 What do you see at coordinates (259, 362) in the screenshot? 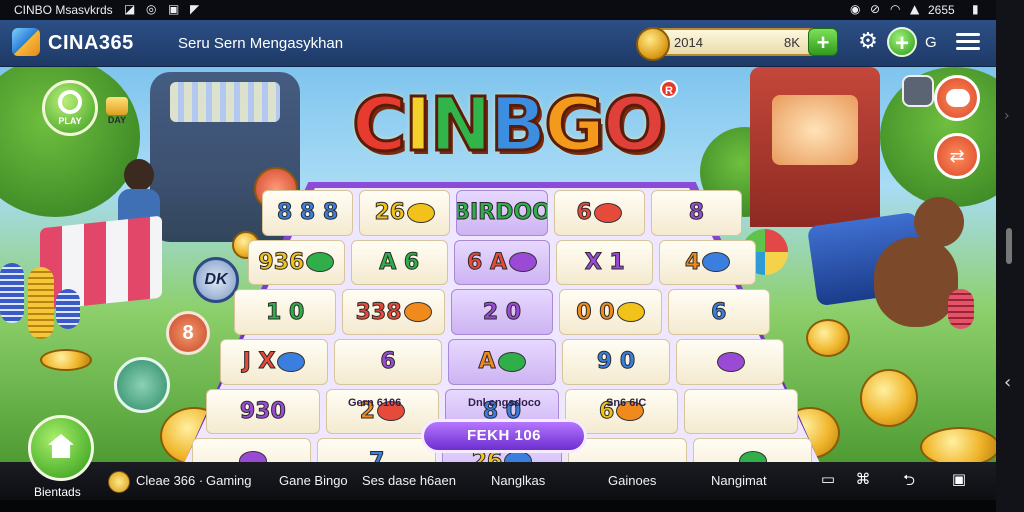
I see `bingo-cell-value: J X` at bounding box center [259, 362].